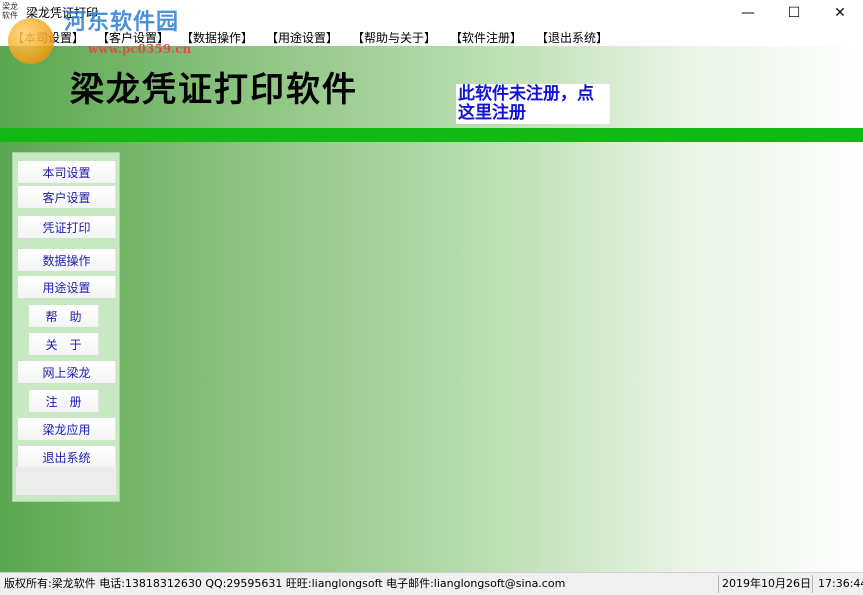 The height and width of the screenshot is (595, 863). I want to click on menu-help-about: 【帮助与关于】, so click(394, 37).